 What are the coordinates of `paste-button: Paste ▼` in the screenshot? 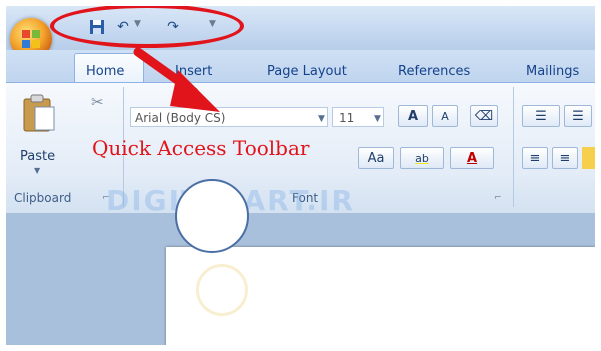 It's located at (39, 133).